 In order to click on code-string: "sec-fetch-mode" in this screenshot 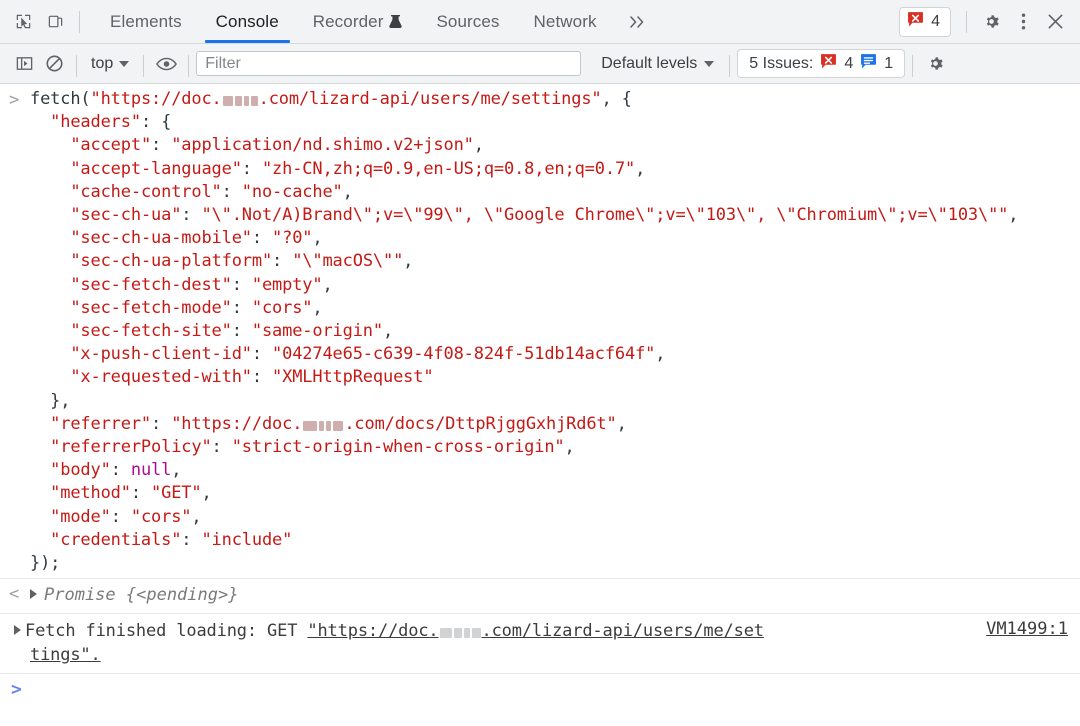, I will do `click(151, 307)`.